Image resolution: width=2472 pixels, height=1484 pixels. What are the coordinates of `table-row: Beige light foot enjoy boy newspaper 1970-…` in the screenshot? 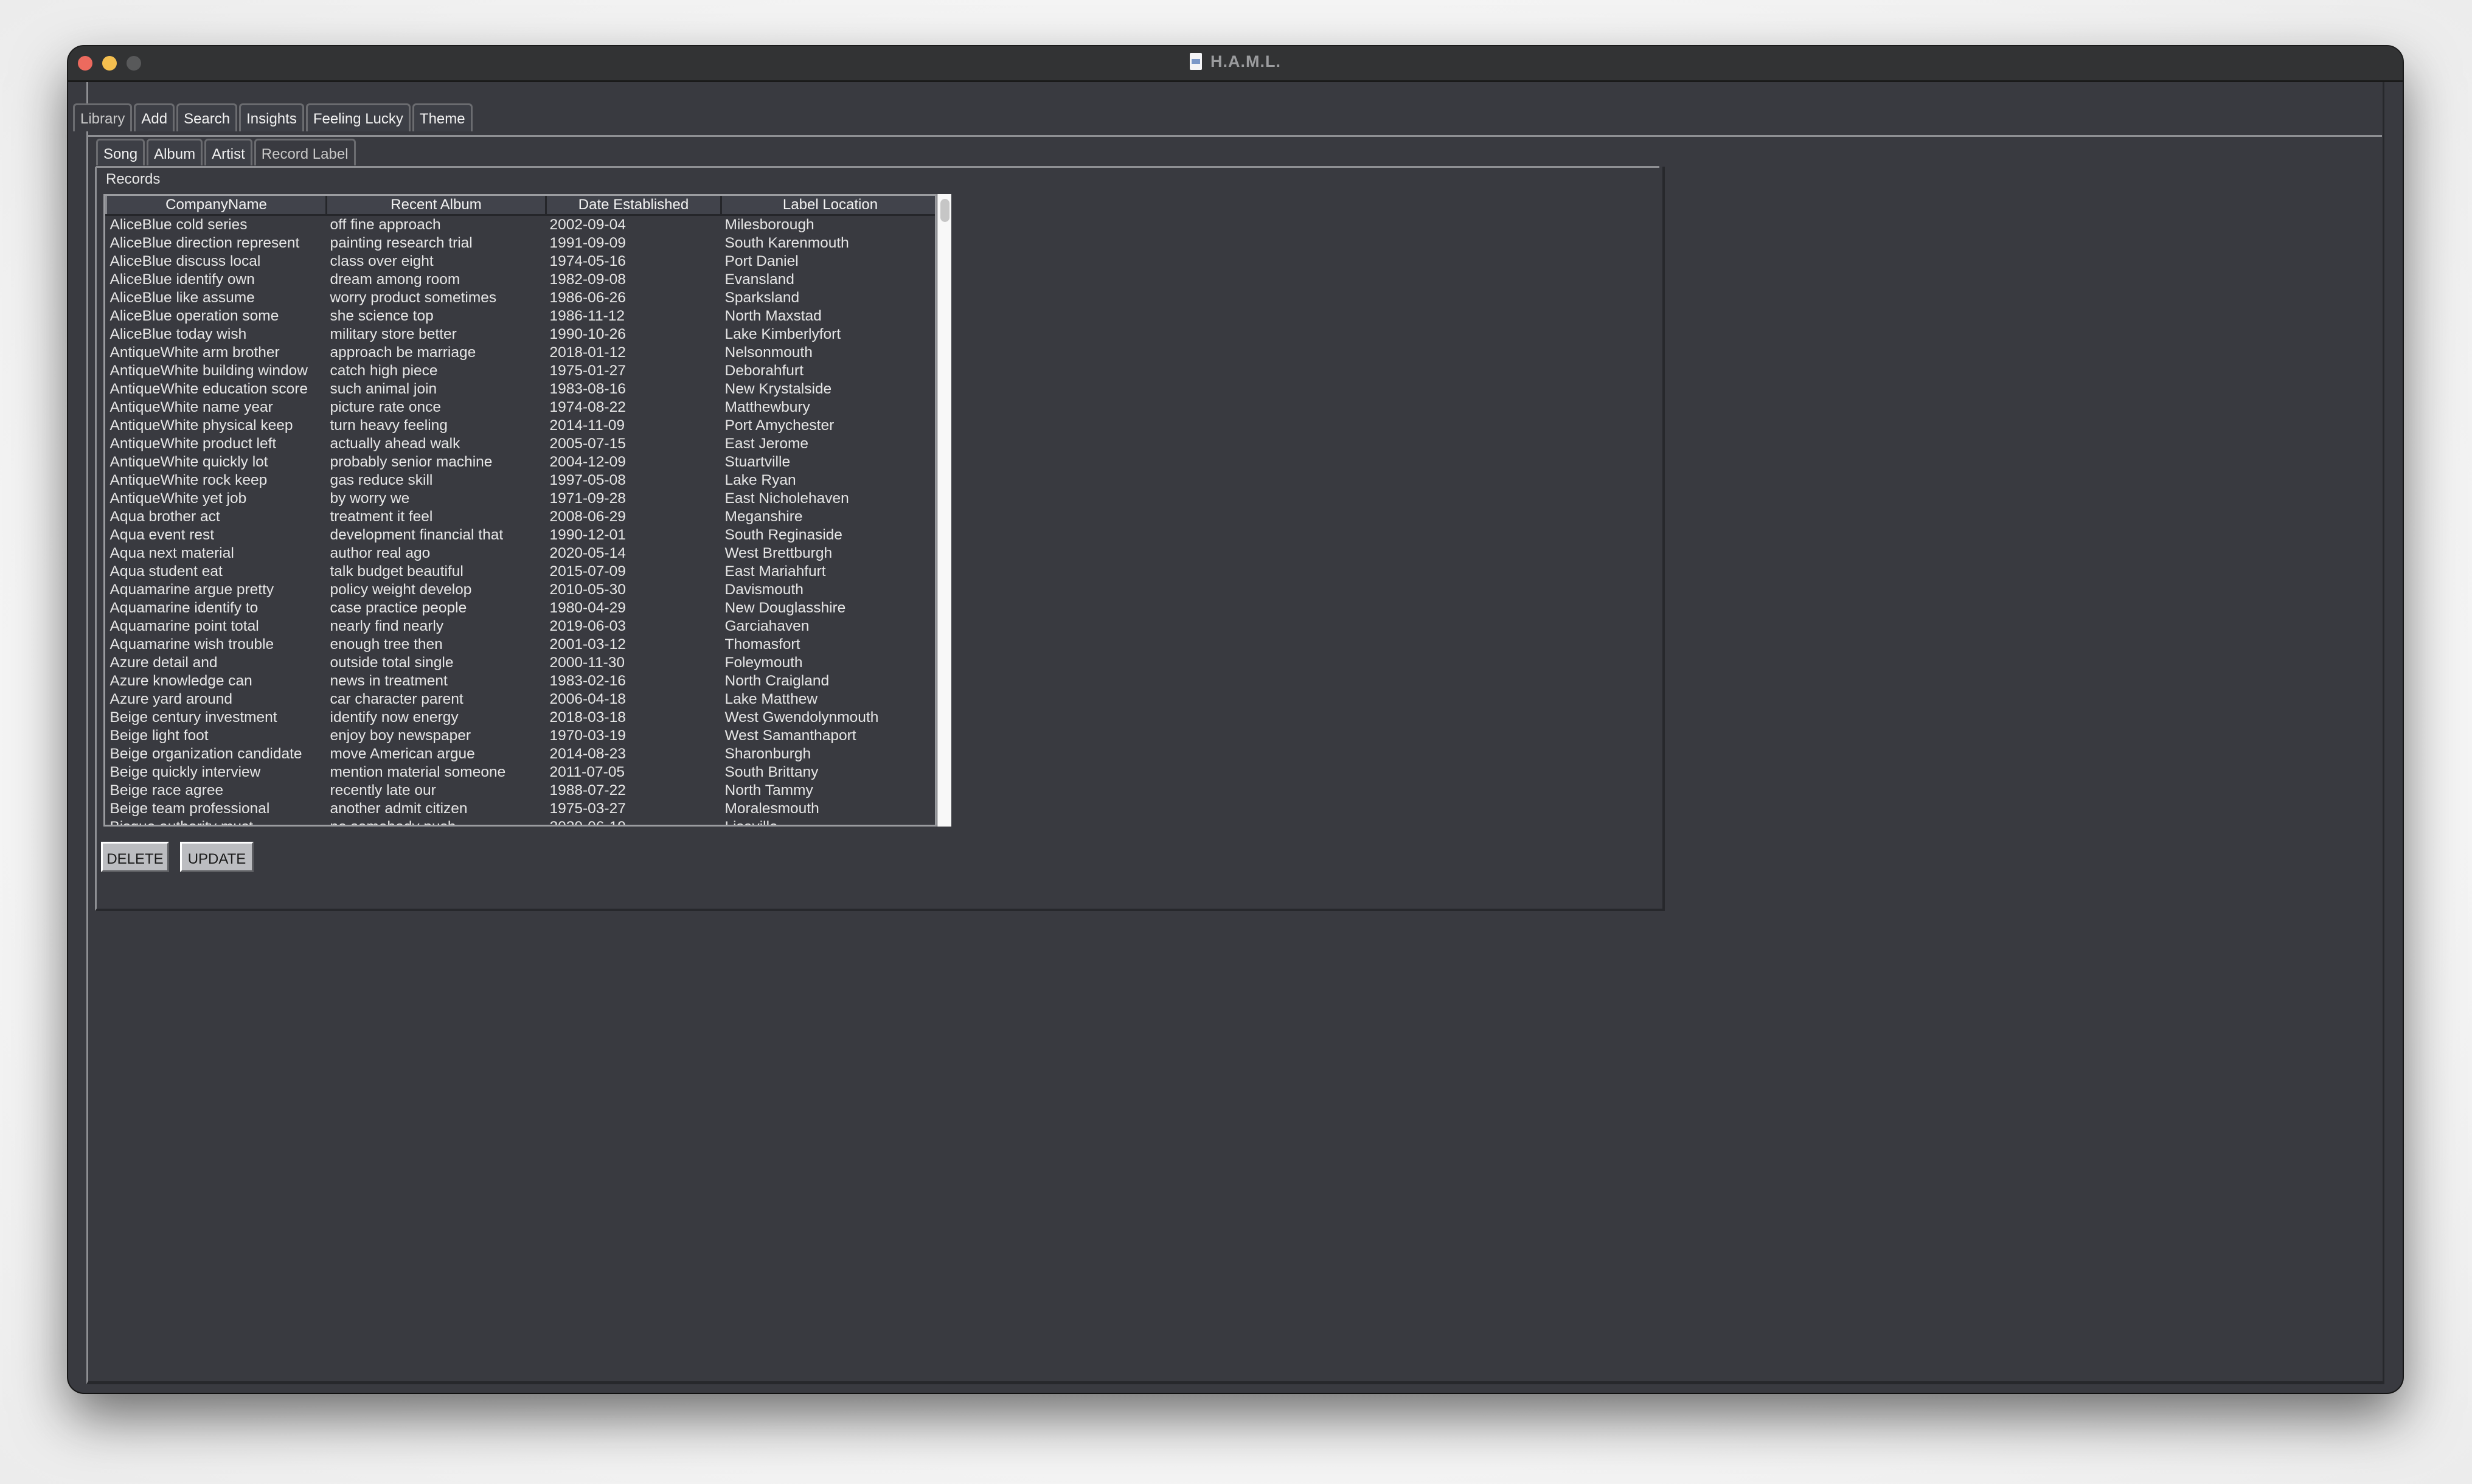 It's located at (521, 736).